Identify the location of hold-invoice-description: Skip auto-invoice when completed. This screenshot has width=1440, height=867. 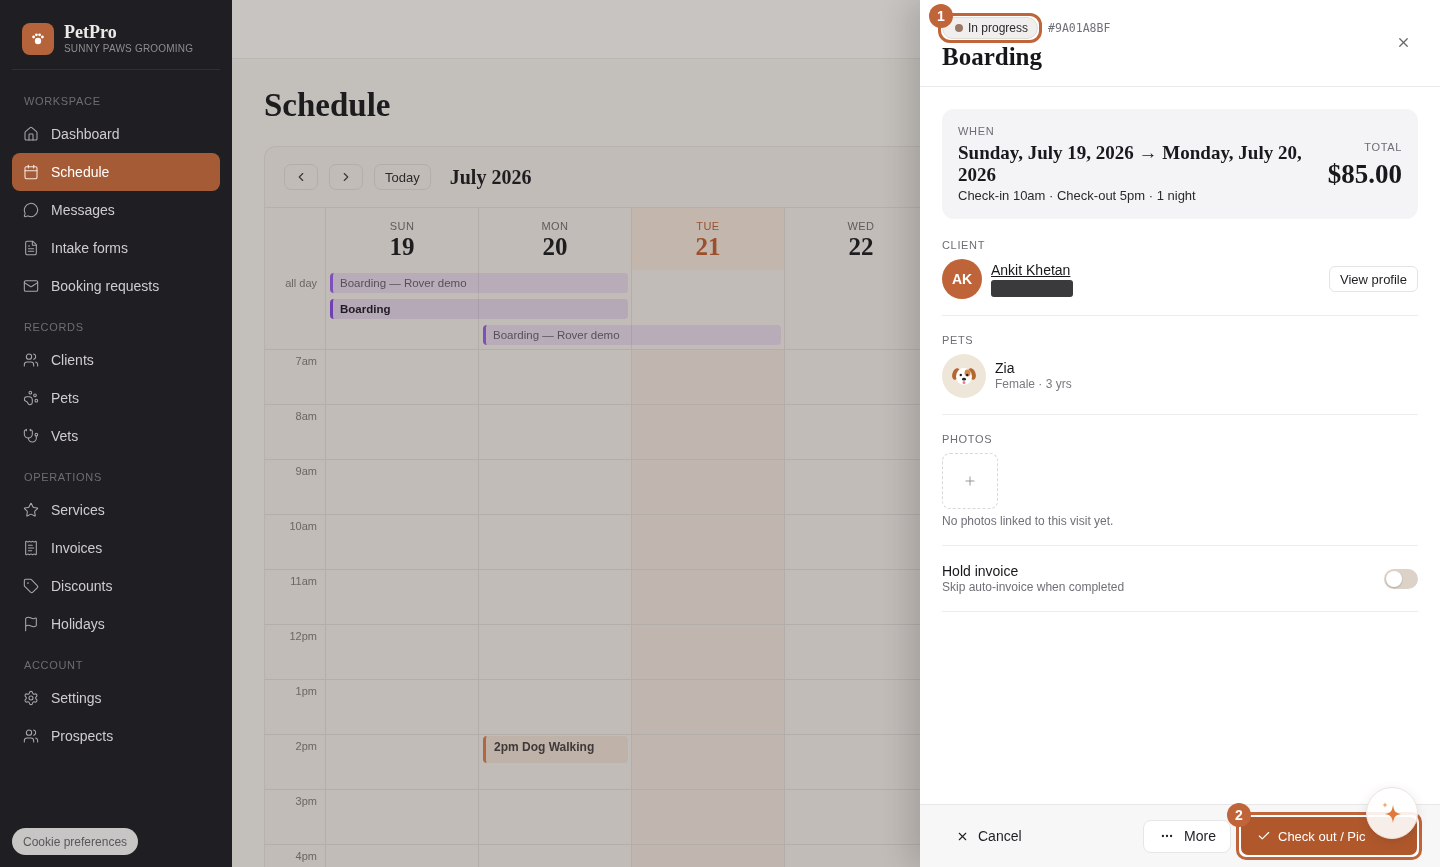
(1033, 587).